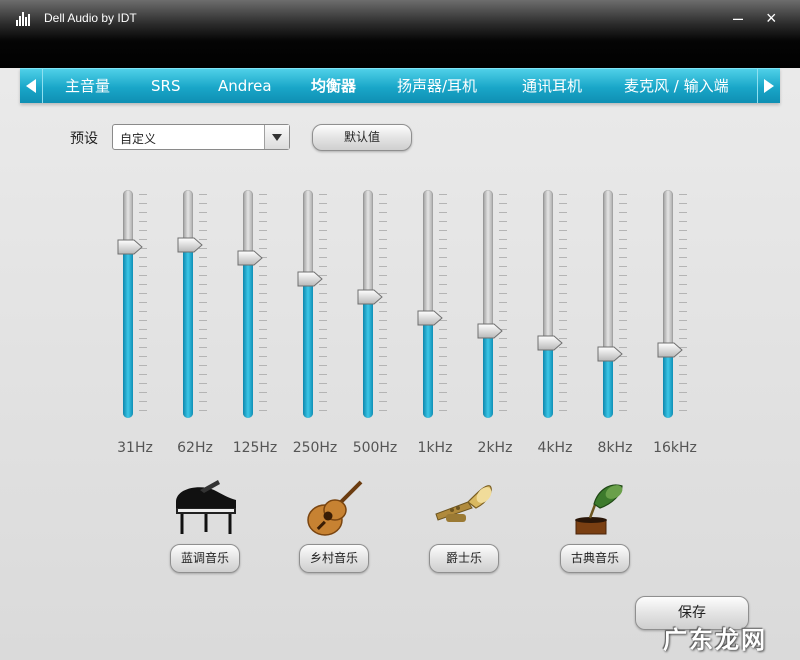  I want to click on eq-band: 1kHz, so click(445, 330).